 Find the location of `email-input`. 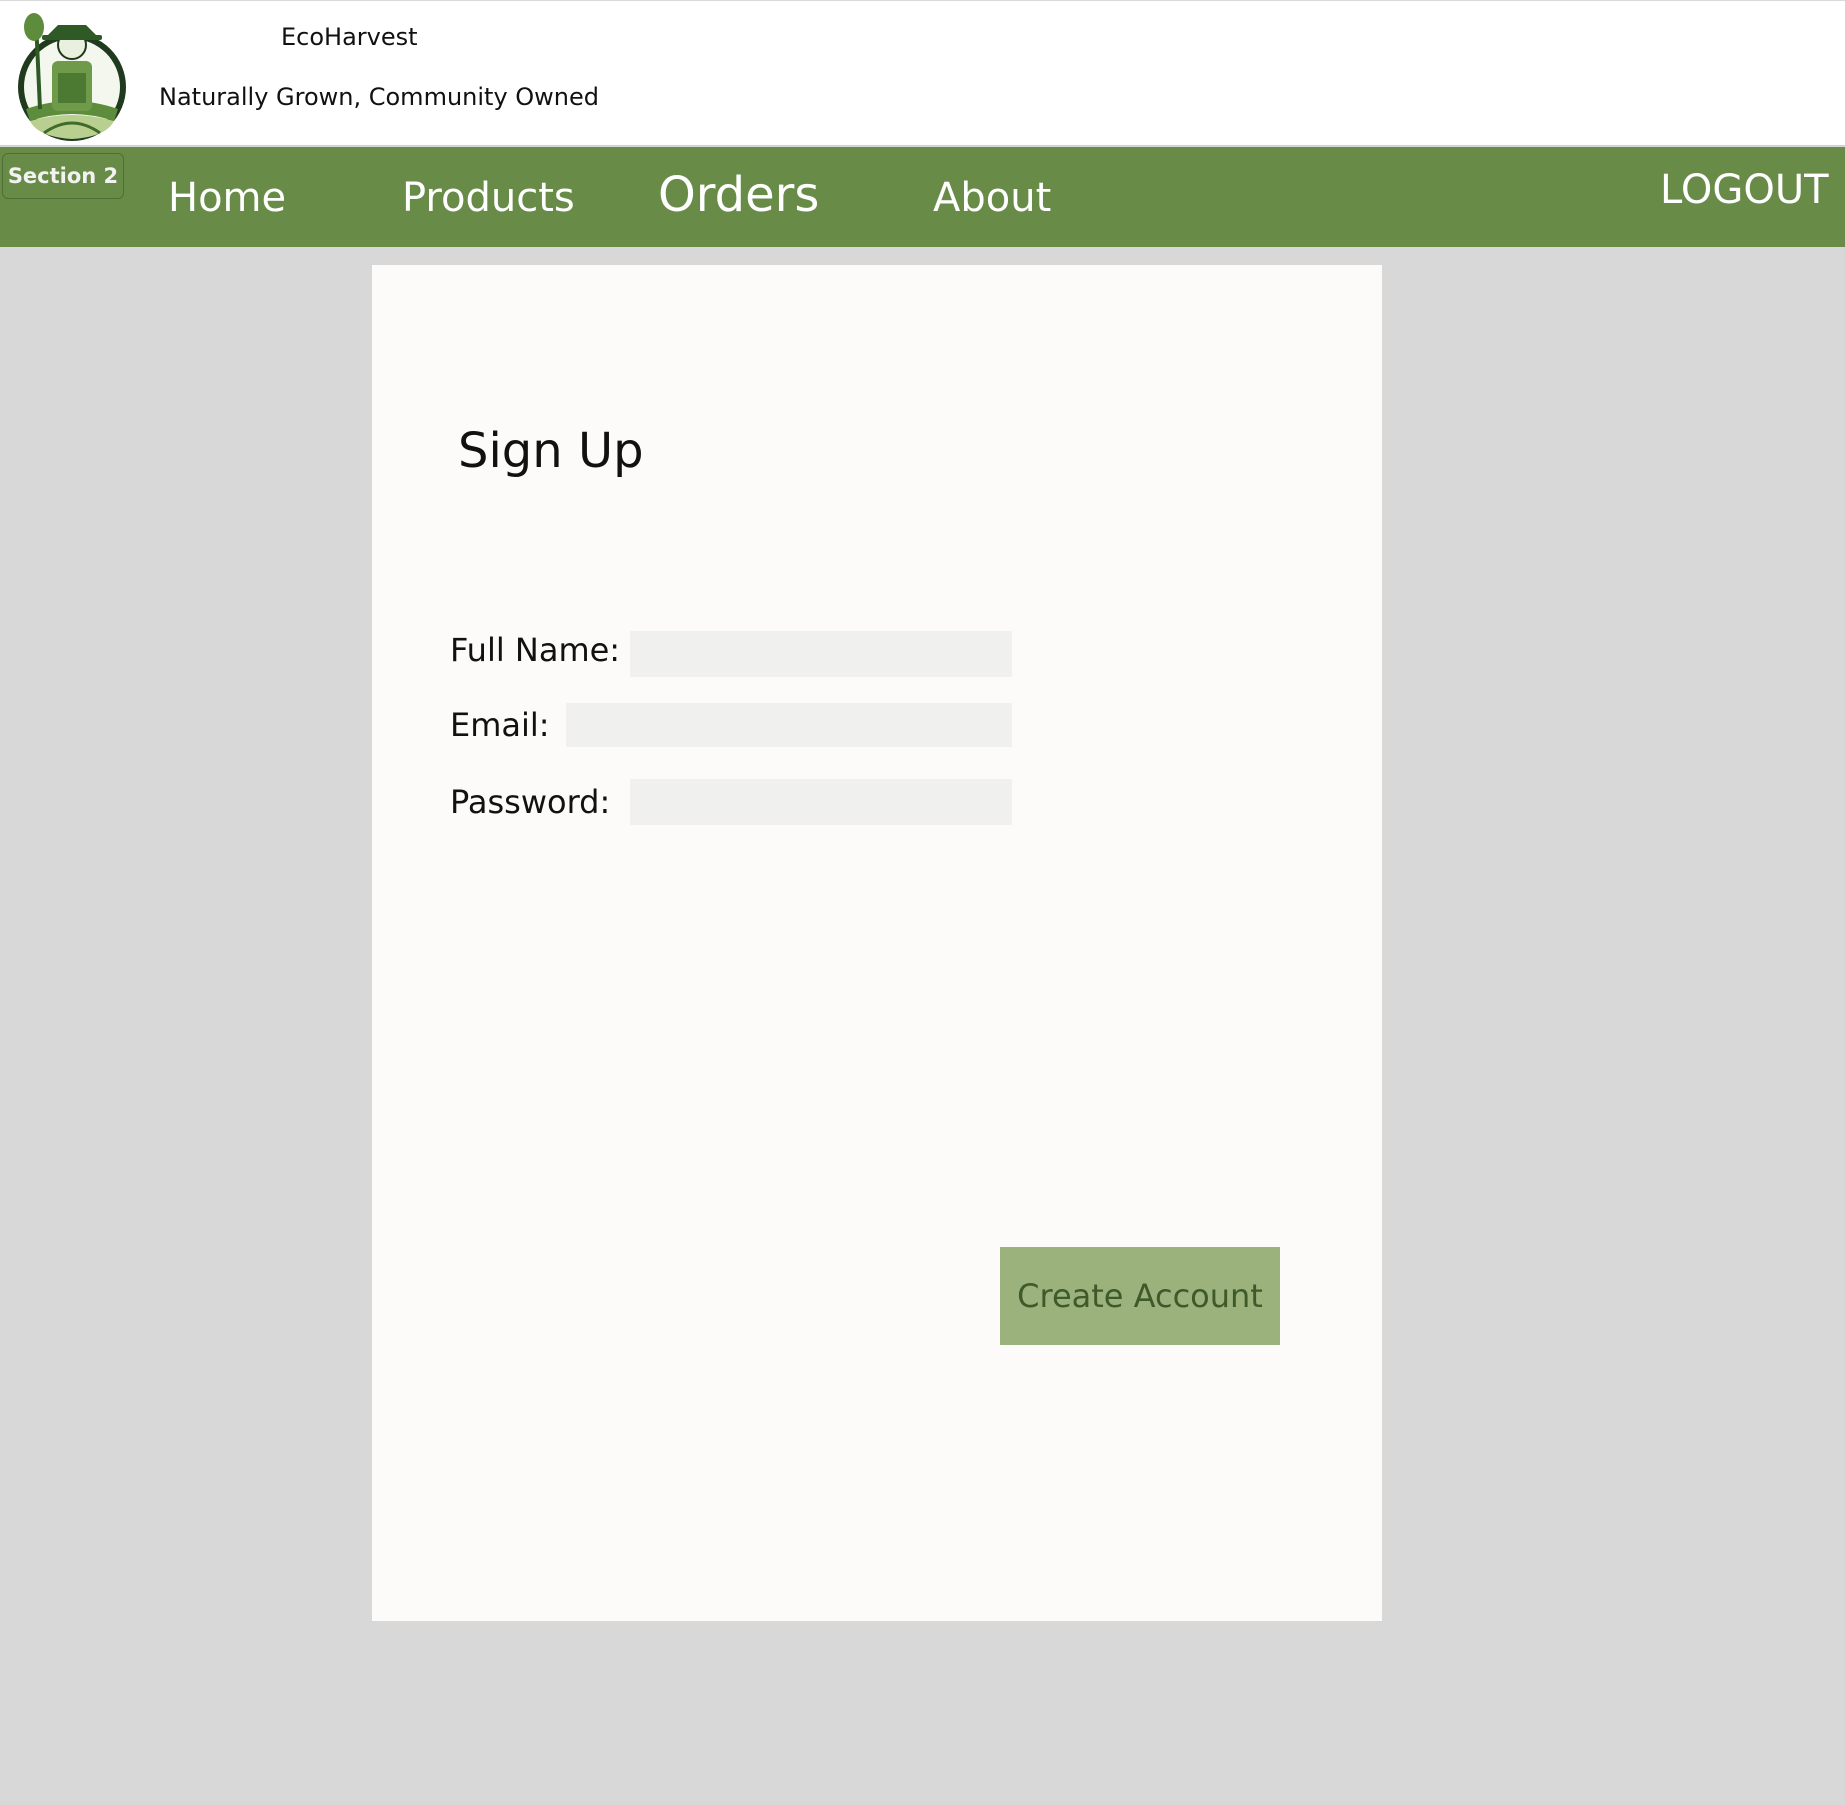

email-input is located at coordinates (789, 725).